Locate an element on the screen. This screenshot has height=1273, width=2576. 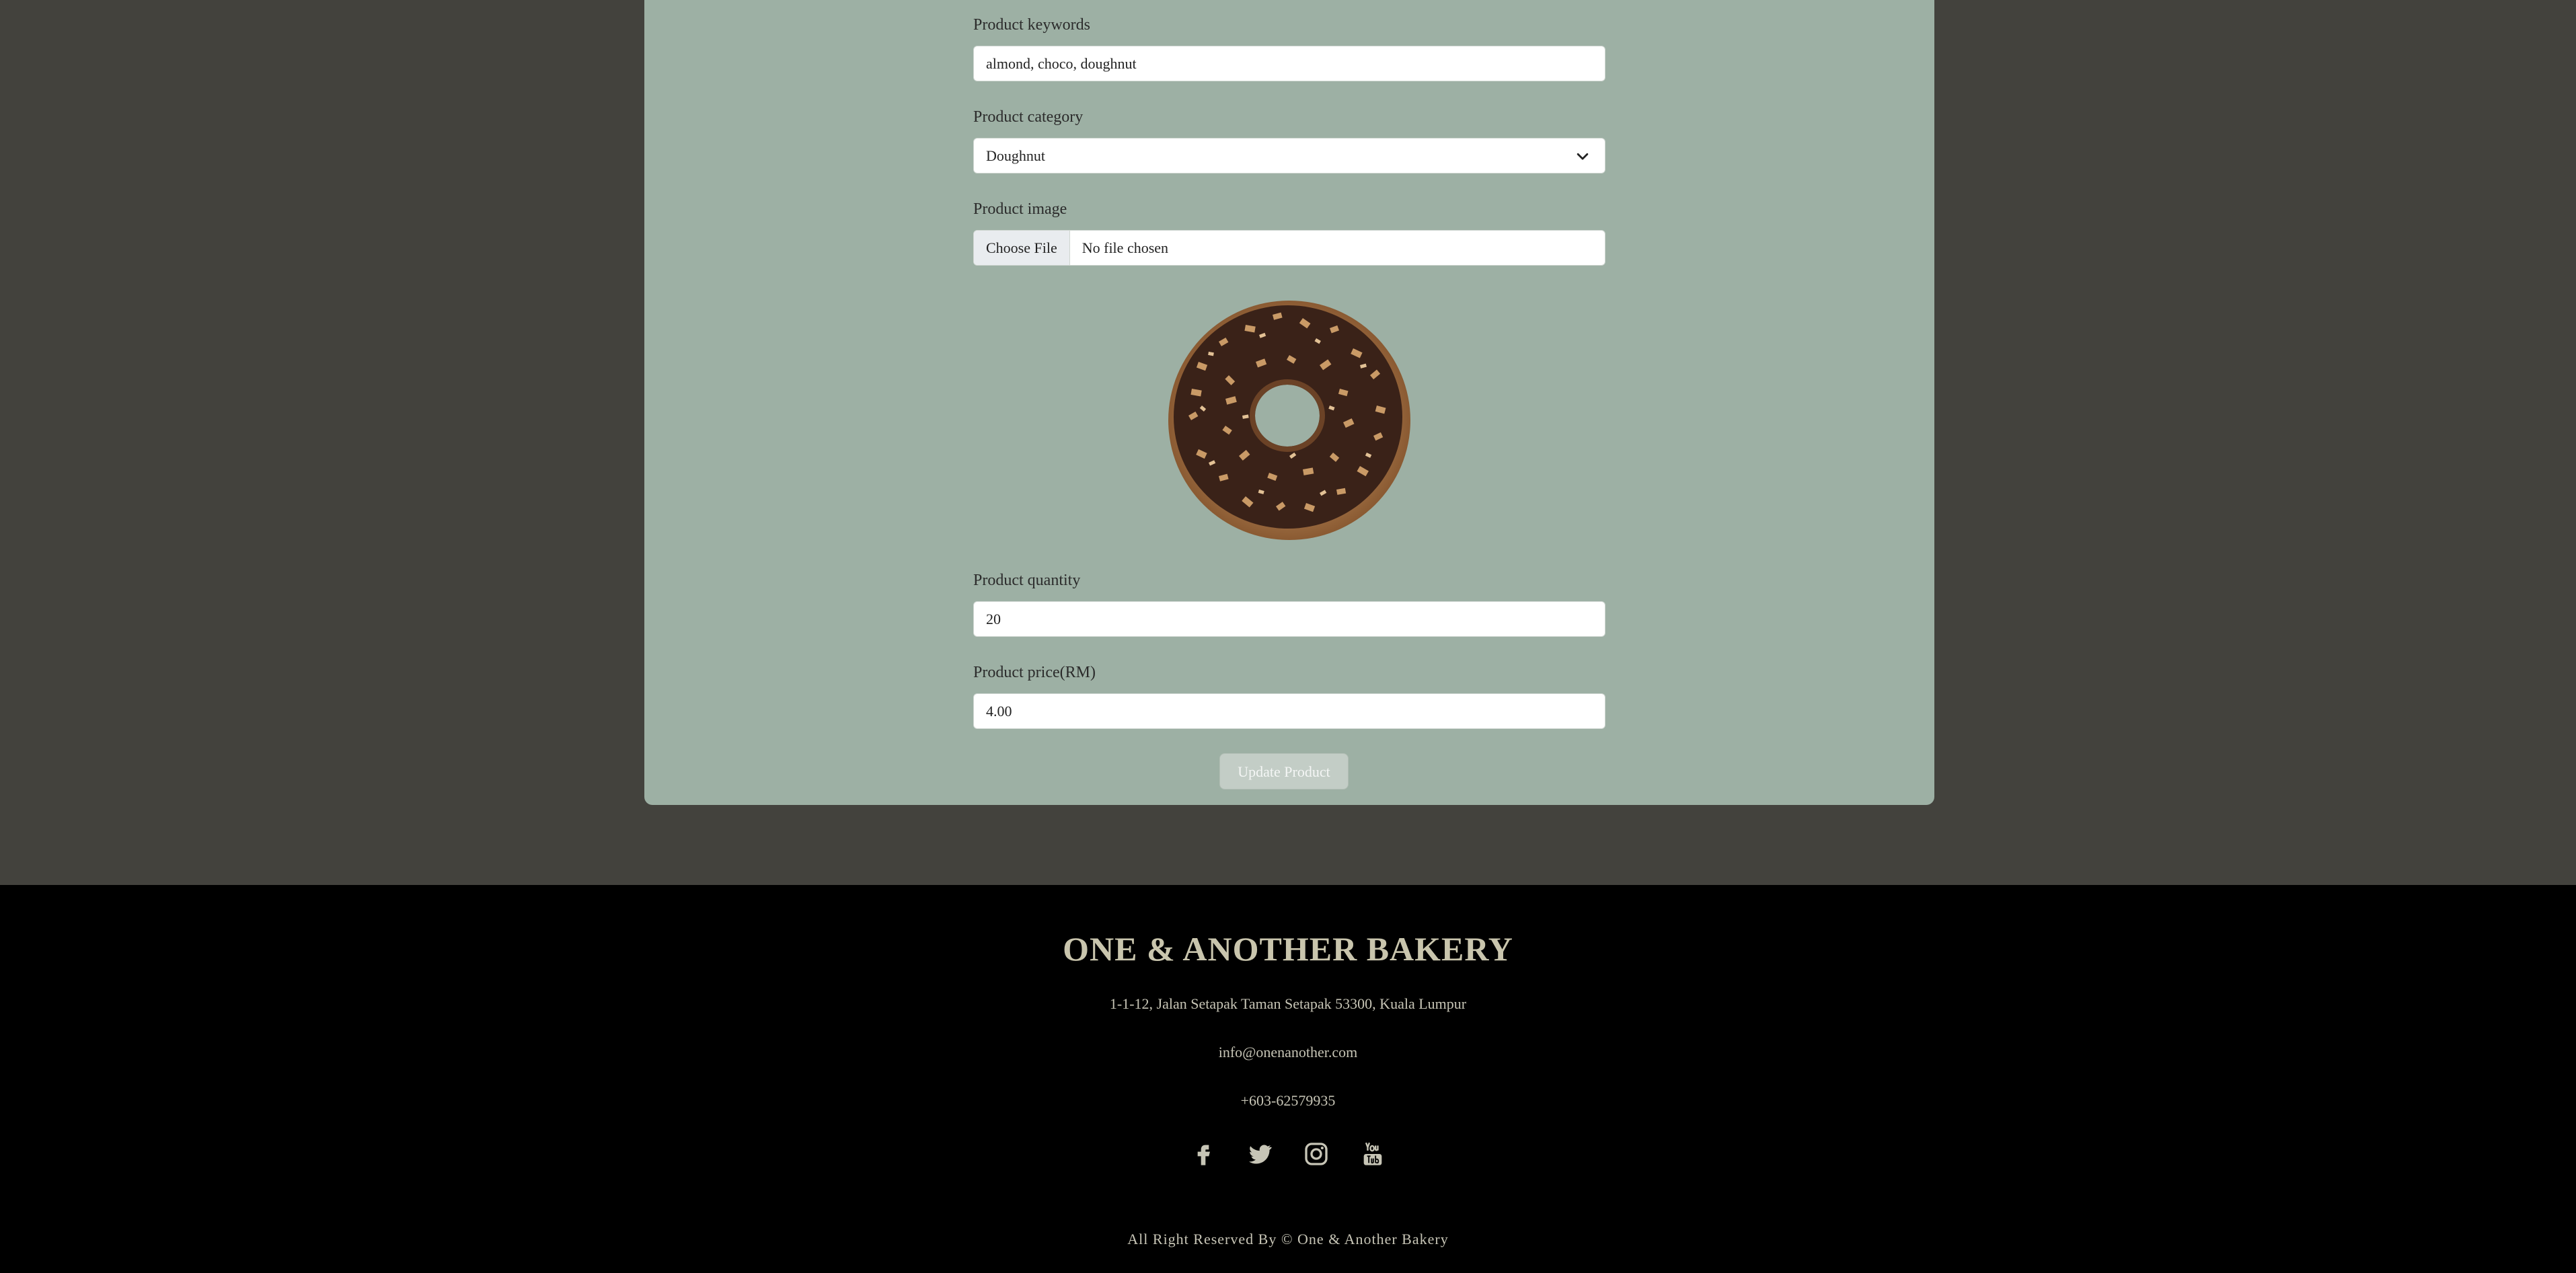
price-field-group: Product price(RM) 4.00 is located at coordinates (1289, 695).